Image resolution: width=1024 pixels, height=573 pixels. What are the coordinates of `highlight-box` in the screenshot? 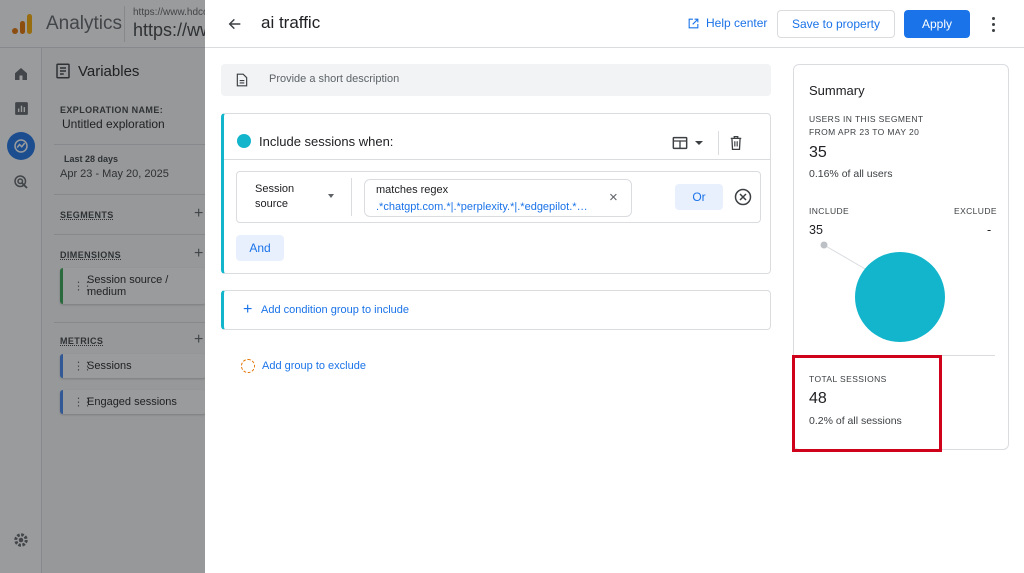 It's located at (867, 403).